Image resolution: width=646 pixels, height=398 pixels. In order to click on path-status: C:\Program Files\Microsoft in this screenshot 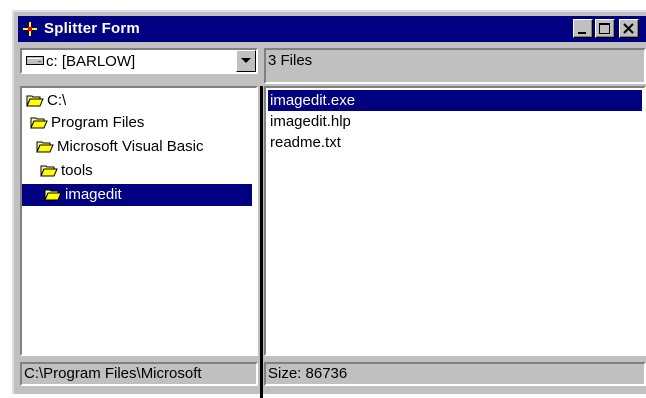, I will do `click(139, 374)`.